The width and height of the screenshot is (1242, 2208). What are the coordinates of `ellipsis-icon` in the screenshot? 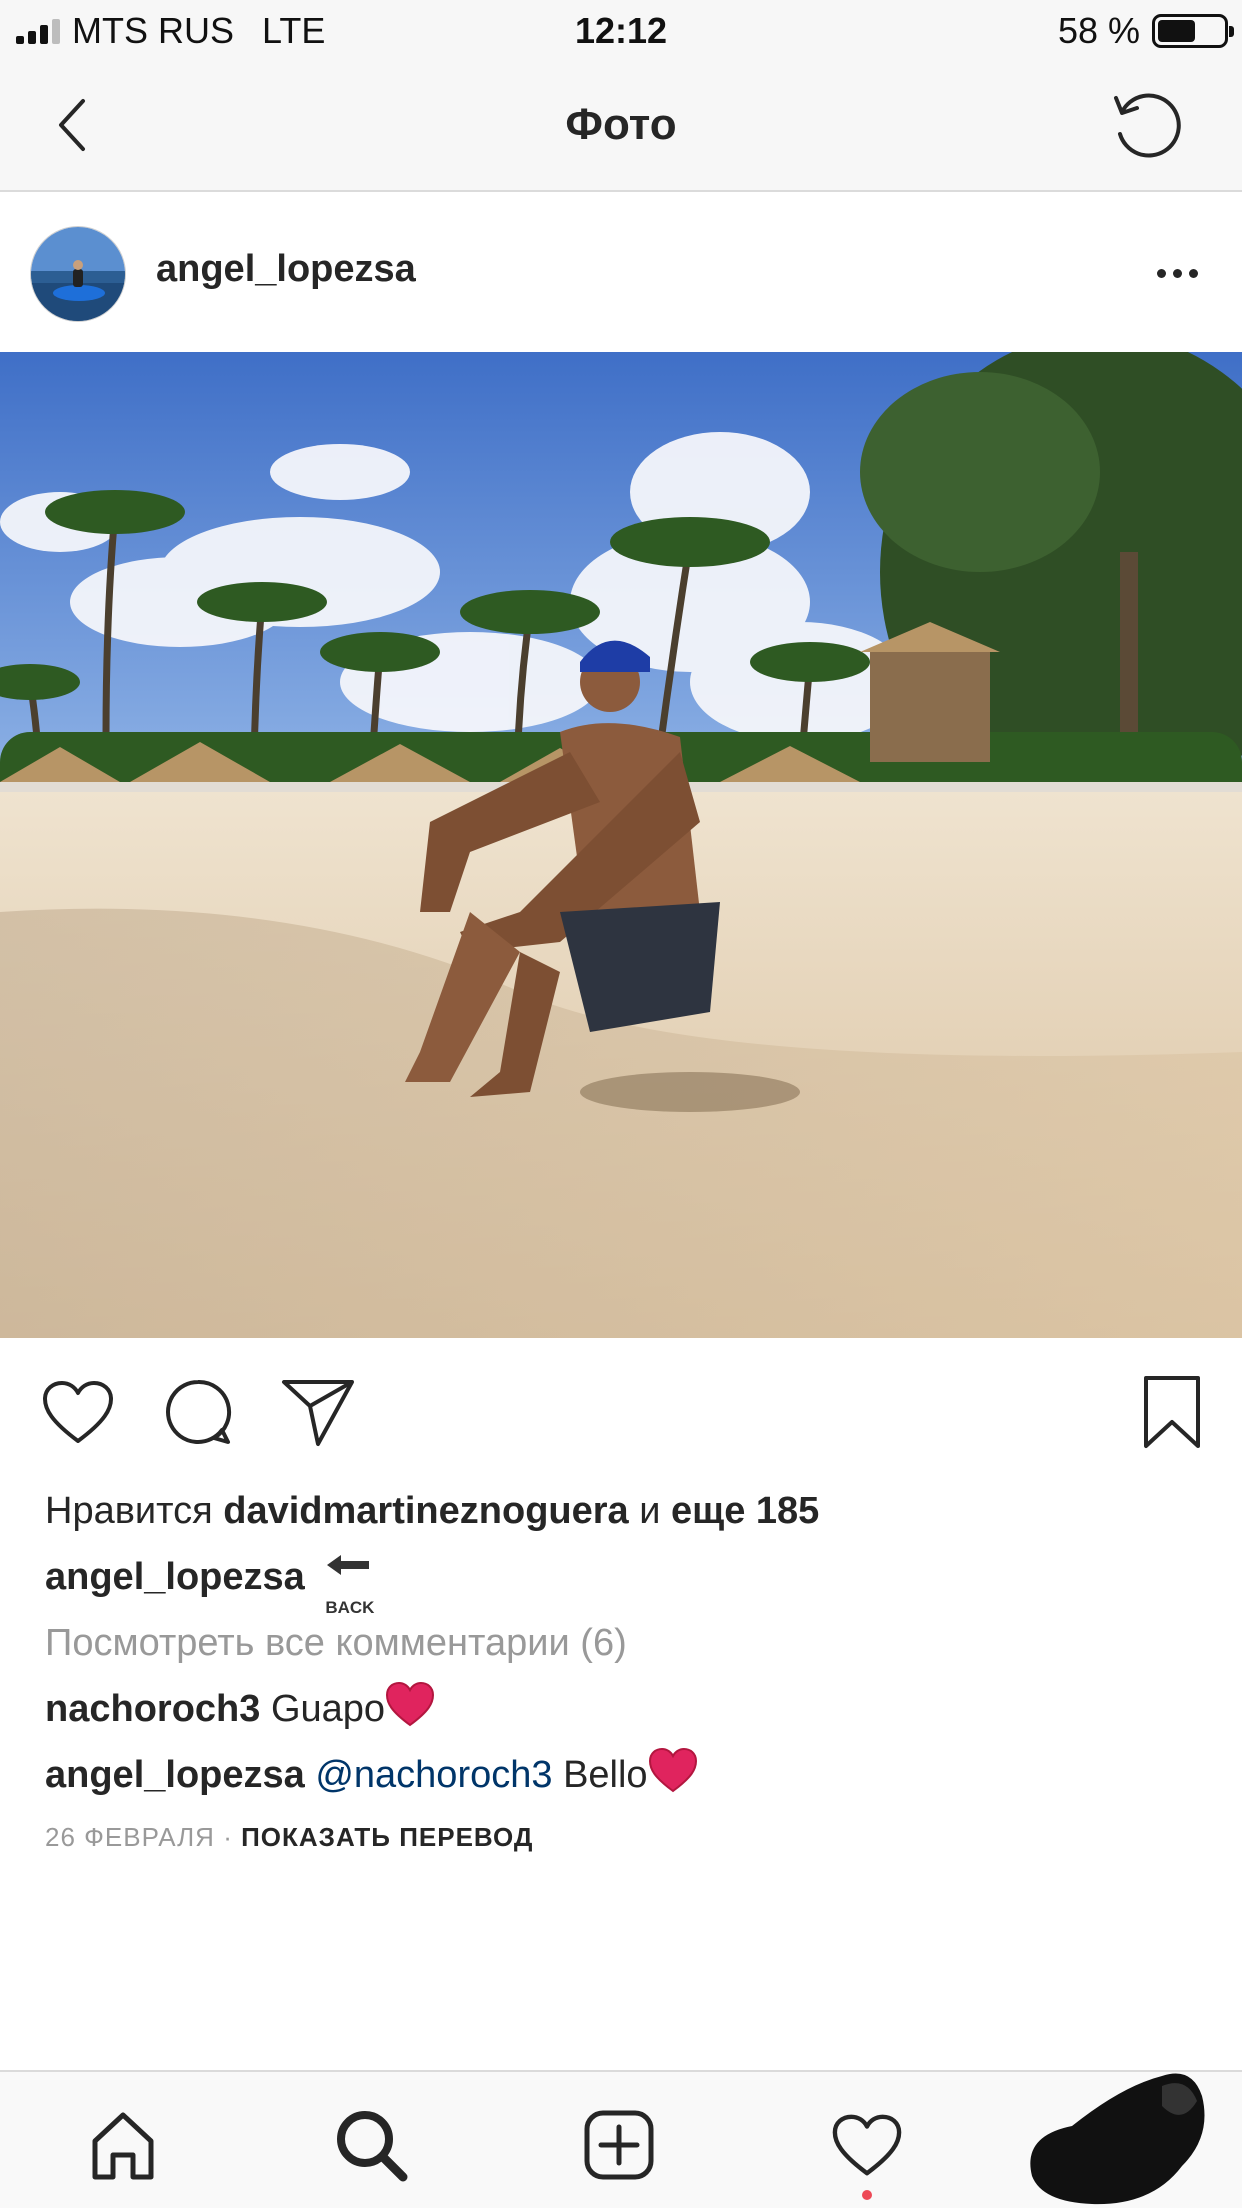 It's located at (1161, 273).